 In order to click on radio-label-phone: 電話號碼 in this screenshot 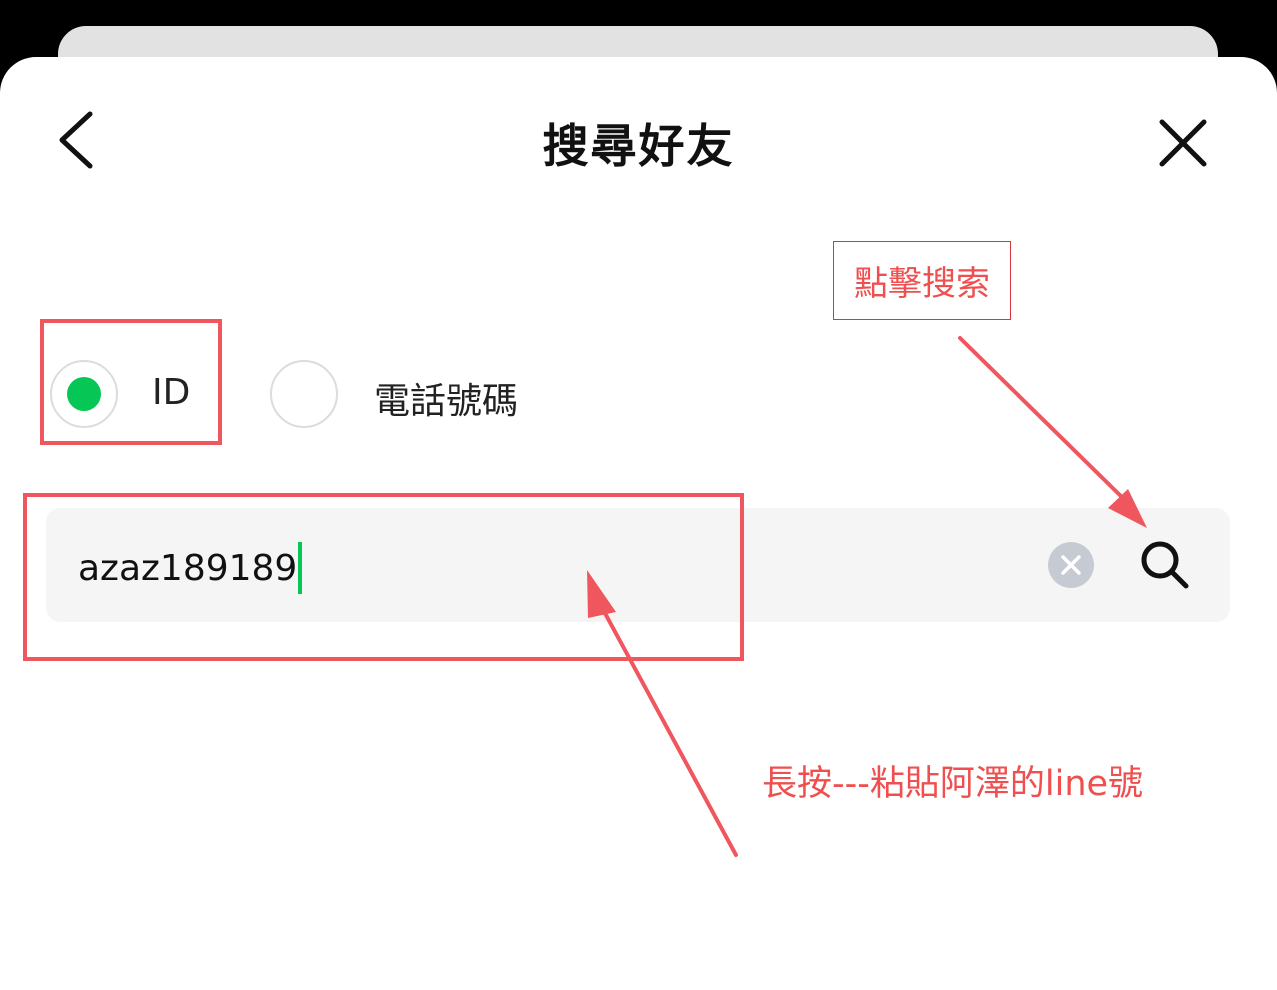, I will do `click(446, 401)`.